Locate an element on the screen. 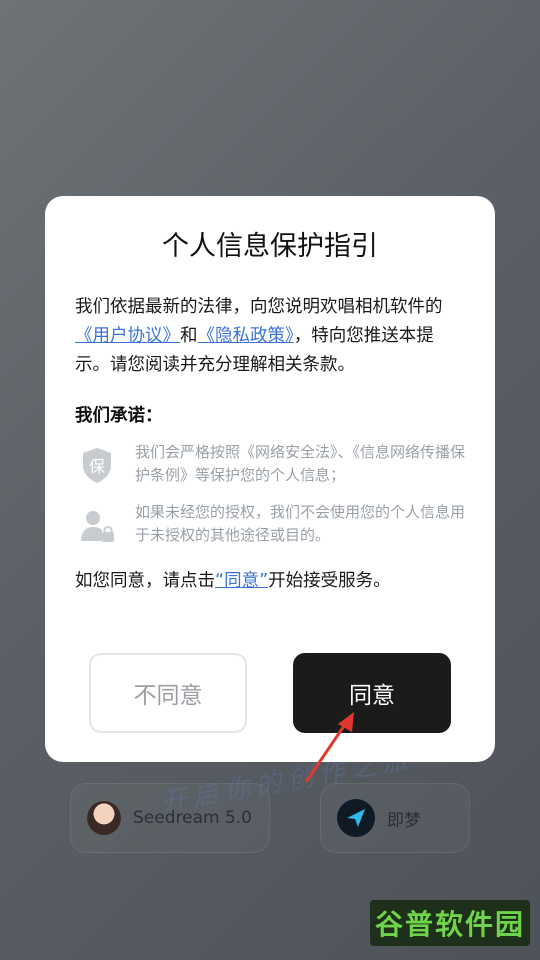  promise-text: 我们会严格按照《网络安全法》、《信息网络传播保护条例》等保护您的个人信息； is located at coordinates (300, 463).